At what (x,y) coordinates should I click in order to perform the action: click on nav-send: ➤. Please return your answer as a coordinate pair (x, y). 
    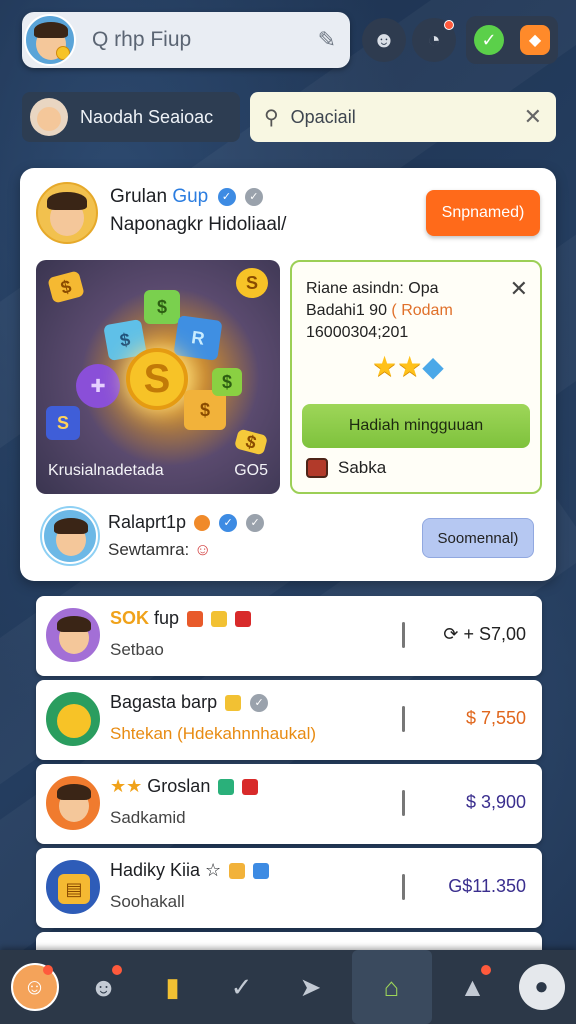
    Looking at the image, I should click on (311, 987).